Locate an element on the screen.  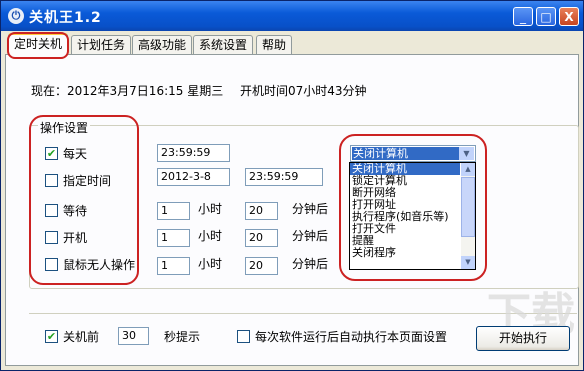
auto-run-label: 每次软件运行后自动执行本页面设置 is located at coordinates (351, 337).